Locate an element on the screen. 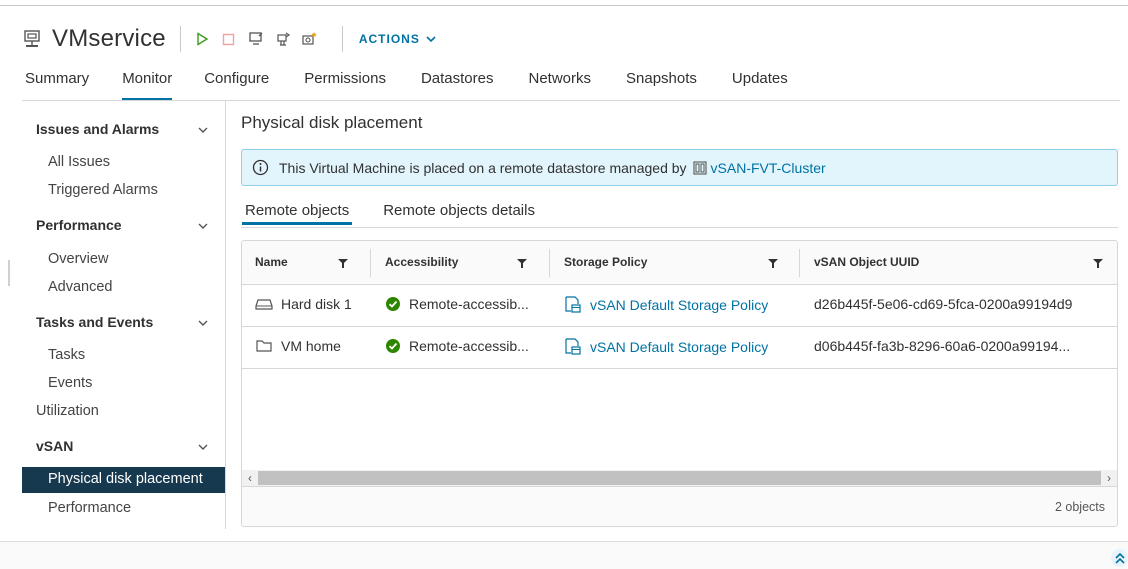 Image resolution: width=1128 pixels, height=569 pixels. snapshot-icon is located at coordinates (310, 38).